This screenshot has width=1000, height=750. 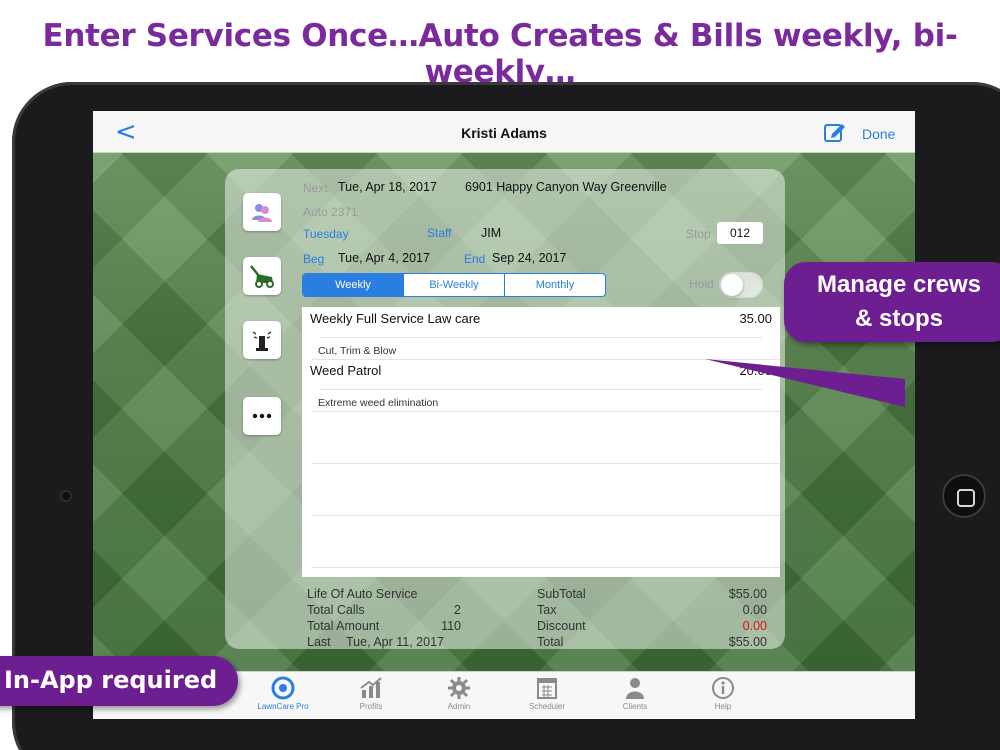 I want to click on tax-label: Tax, so click(x=547, y=610).